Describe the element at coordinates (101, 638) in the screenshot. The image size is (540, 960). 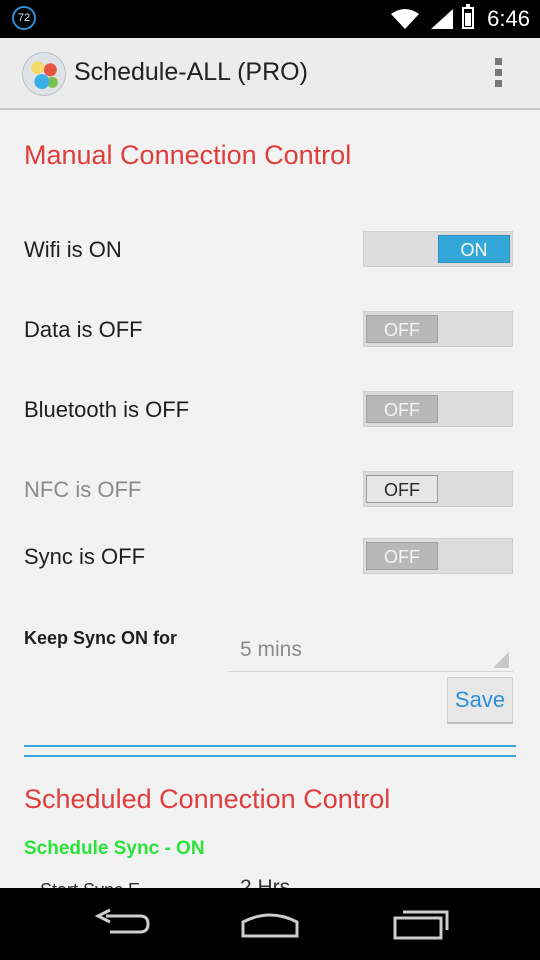
I see `keep-sync-label: Keep Sync ON for` at that location.